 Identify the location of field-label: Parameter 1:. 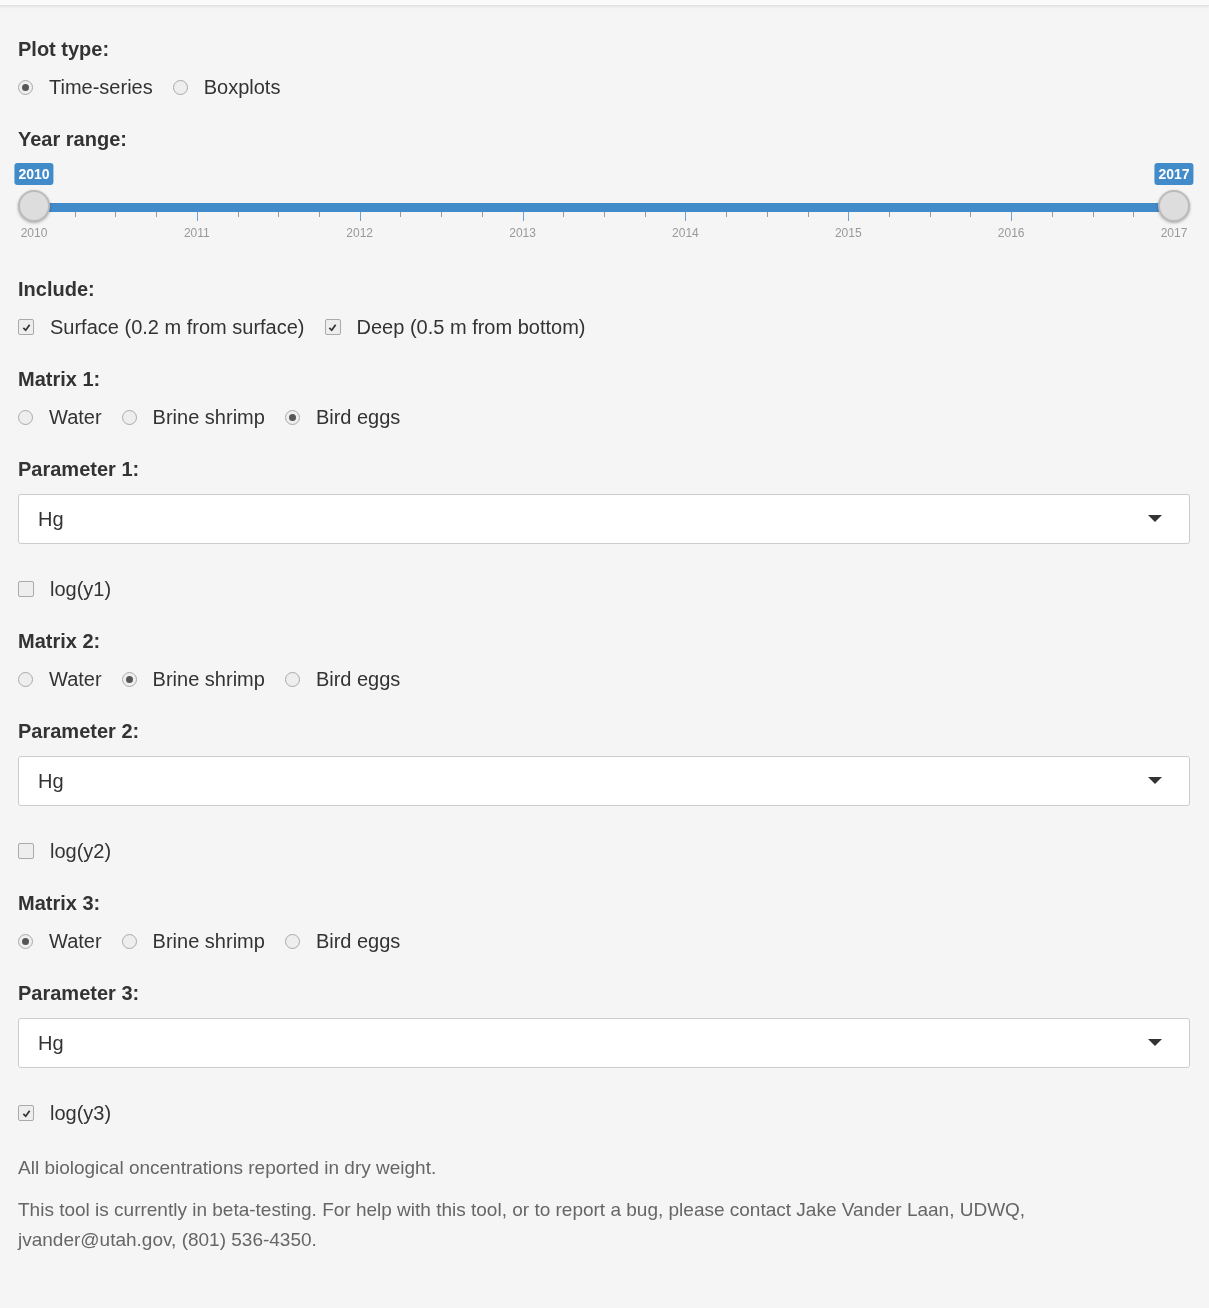
(79, 469).